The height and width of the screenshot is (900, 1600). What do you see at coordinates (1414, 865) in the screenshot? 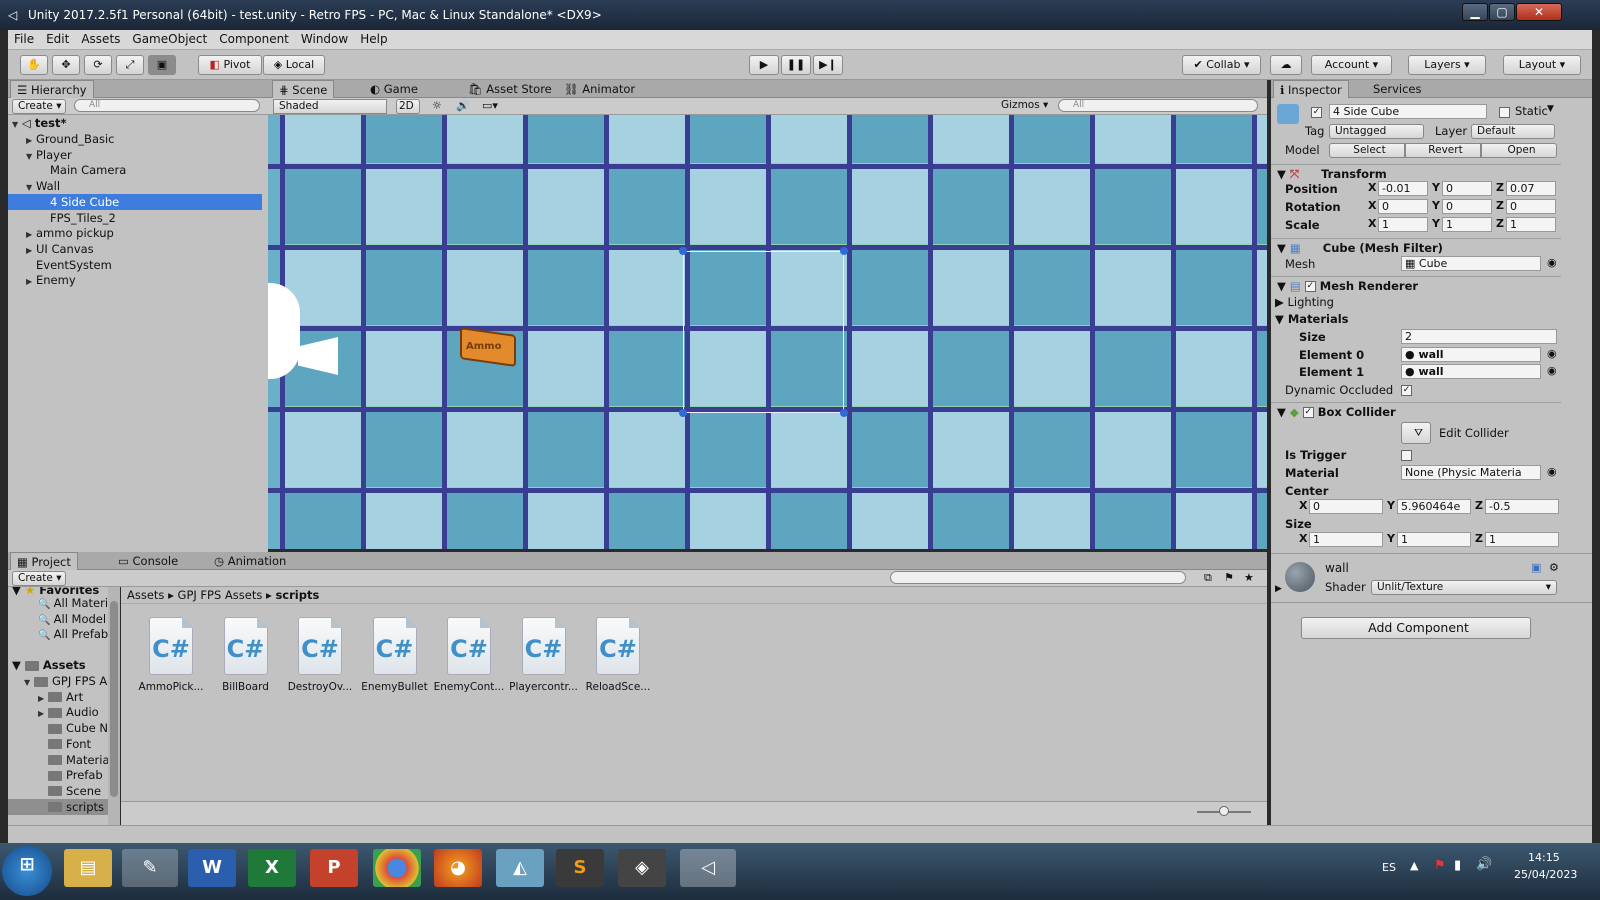
I see `tray-arrow-icon: ▲` at bounding box center [1414, 865].